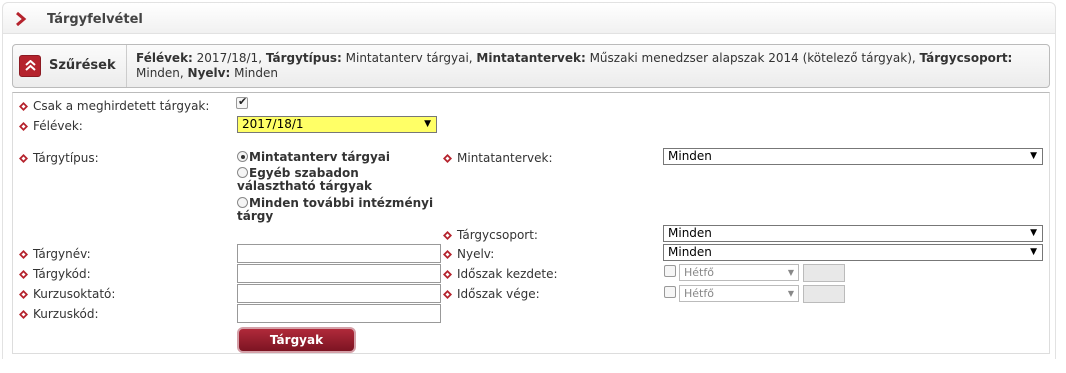  What do you see at coordinates (739, 293) in the screenshot?
I see `period-end-day-select: Hétfő ▼` at bounding box center [739, 293].